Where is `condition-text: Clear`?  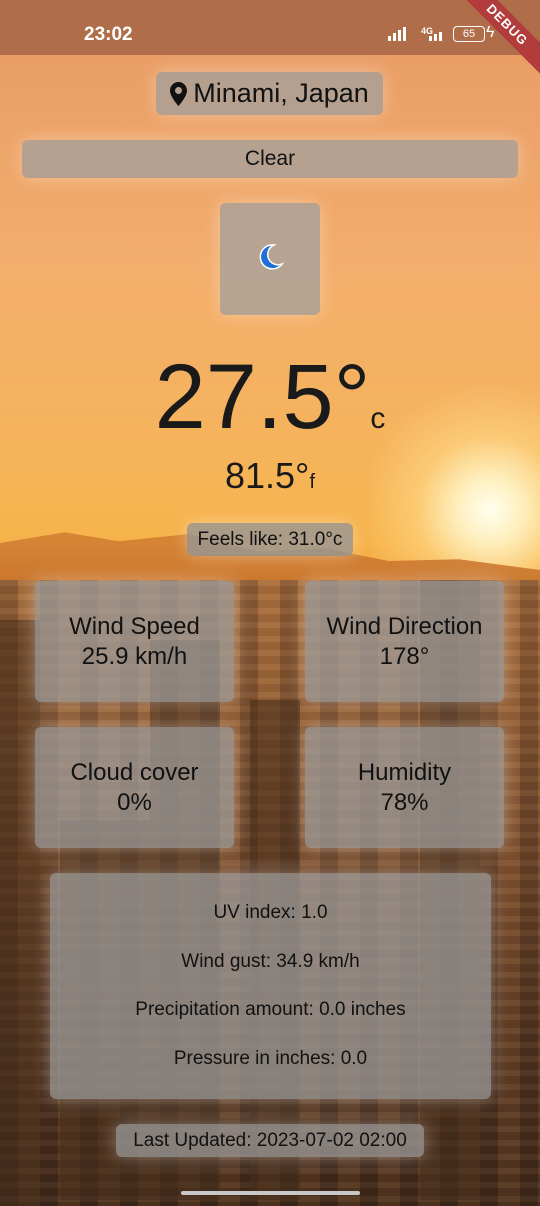
condition-text: Clear is located at coordinates (270, 158).